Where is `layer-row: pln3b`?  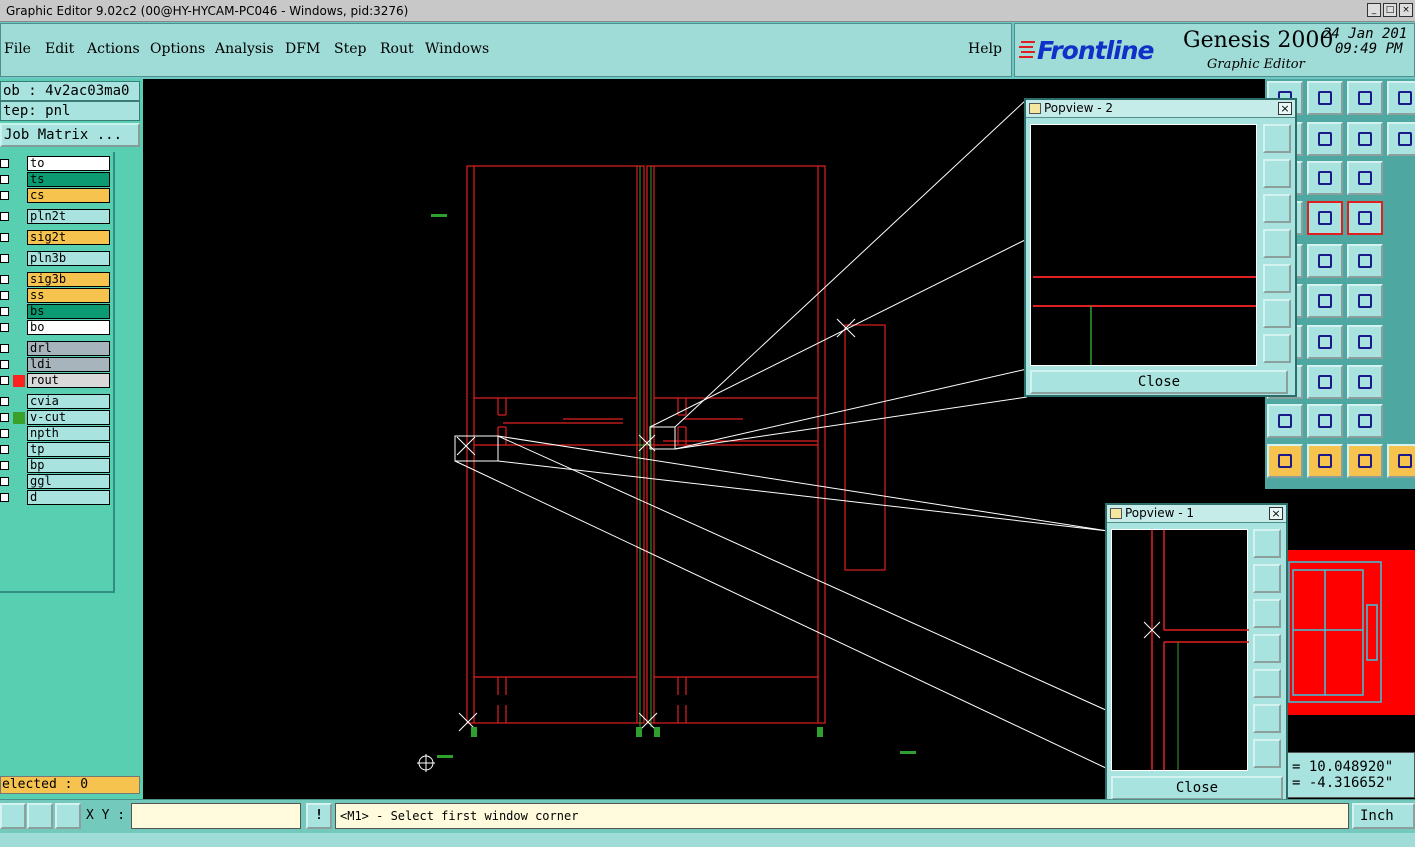
layer-row: pln3b is located at coordinates (56, 258).